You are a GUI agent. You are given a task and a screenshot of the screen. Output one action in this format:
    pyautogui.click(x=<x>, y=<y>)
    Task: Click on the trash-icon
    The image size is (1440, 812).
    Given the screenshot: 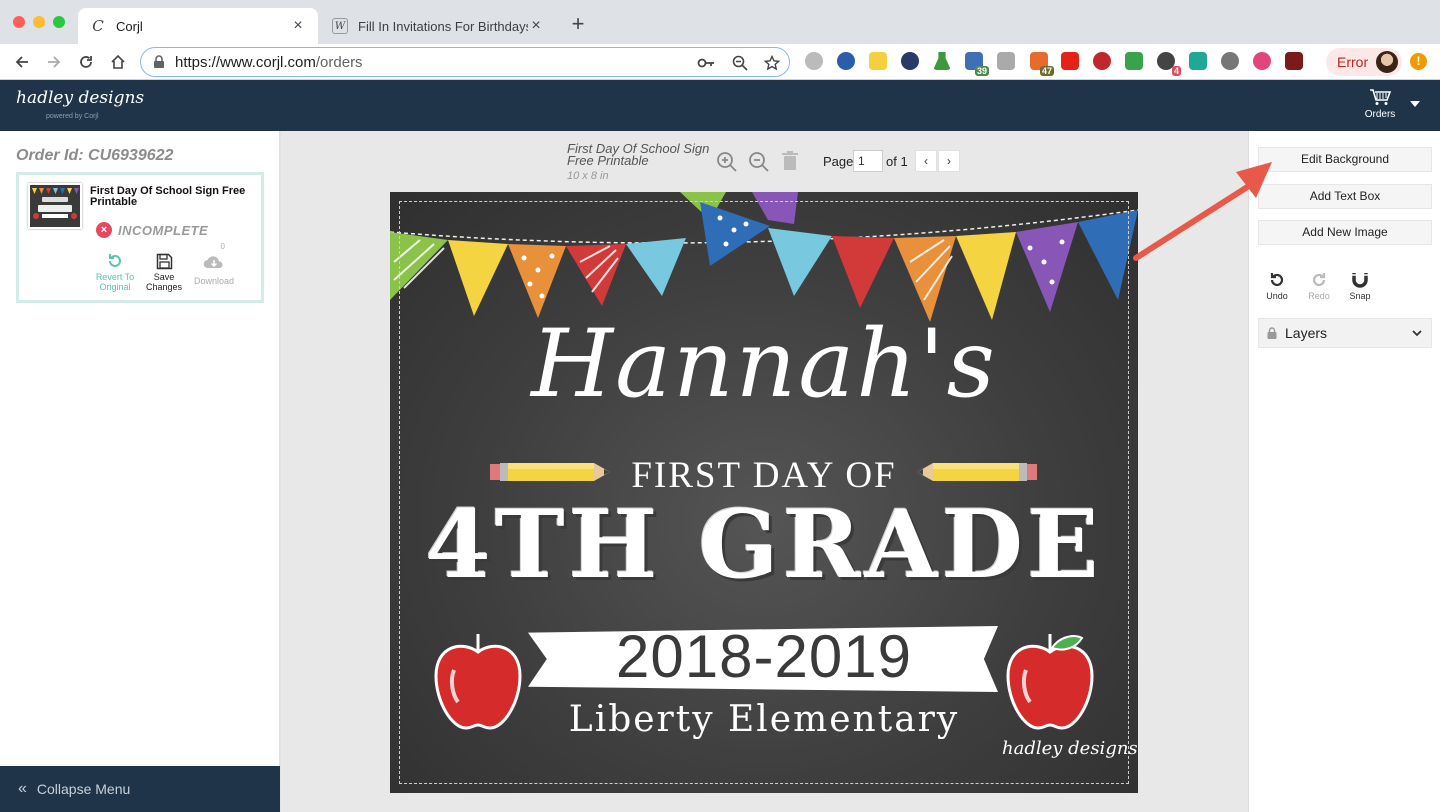 What is the action you would take?
    pyautogui.click(x=790, y=160)
    